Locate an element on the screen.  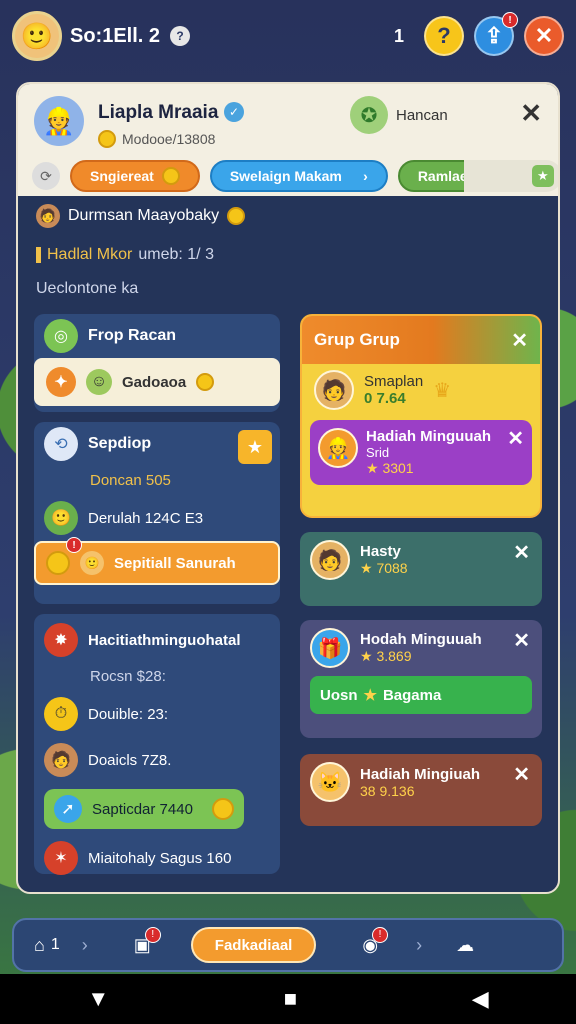
card-line-row: ✶ Miaitohaly Sagus 160 is located at coordinates (157, 858).